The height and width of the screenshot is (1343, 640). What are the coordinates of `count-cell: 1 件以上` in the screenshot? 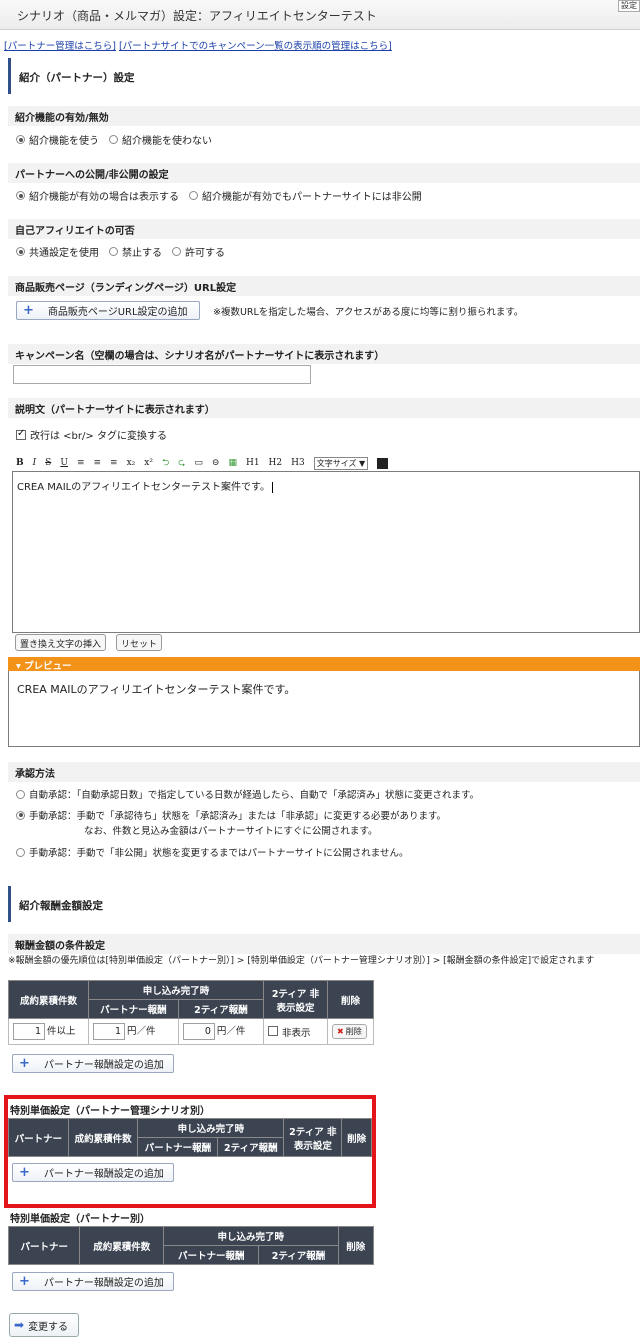 It's located at (48, 1031).